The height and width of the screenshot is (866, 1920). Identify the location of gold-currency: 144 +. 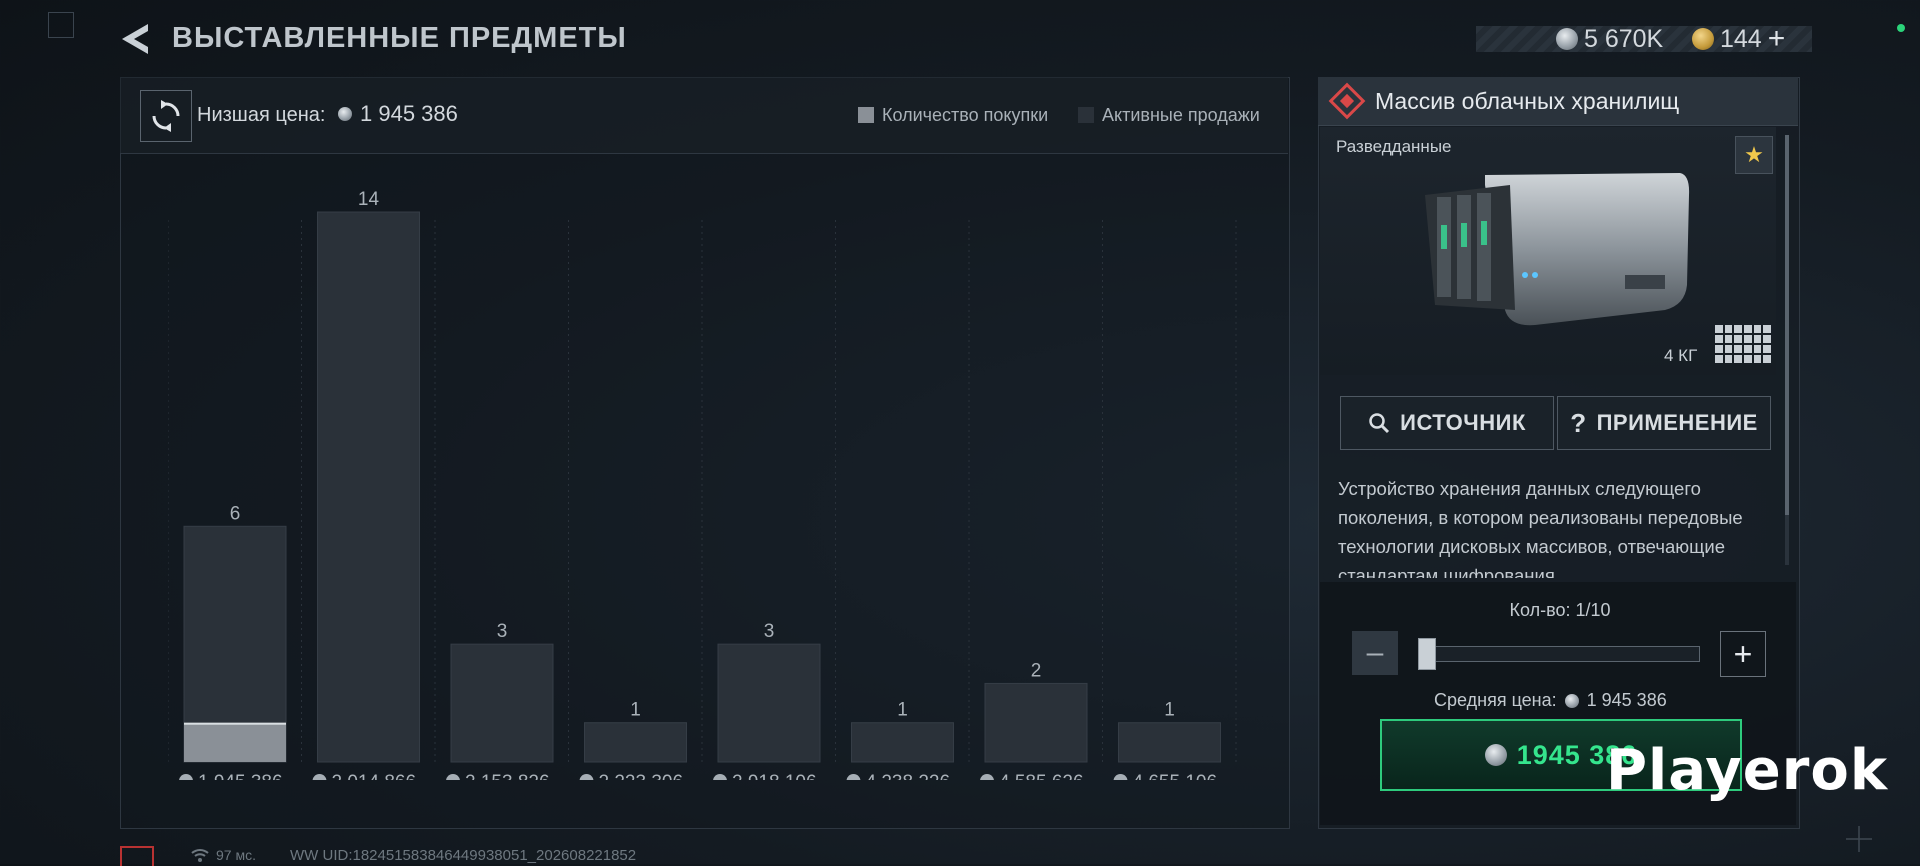
(1738, 39).